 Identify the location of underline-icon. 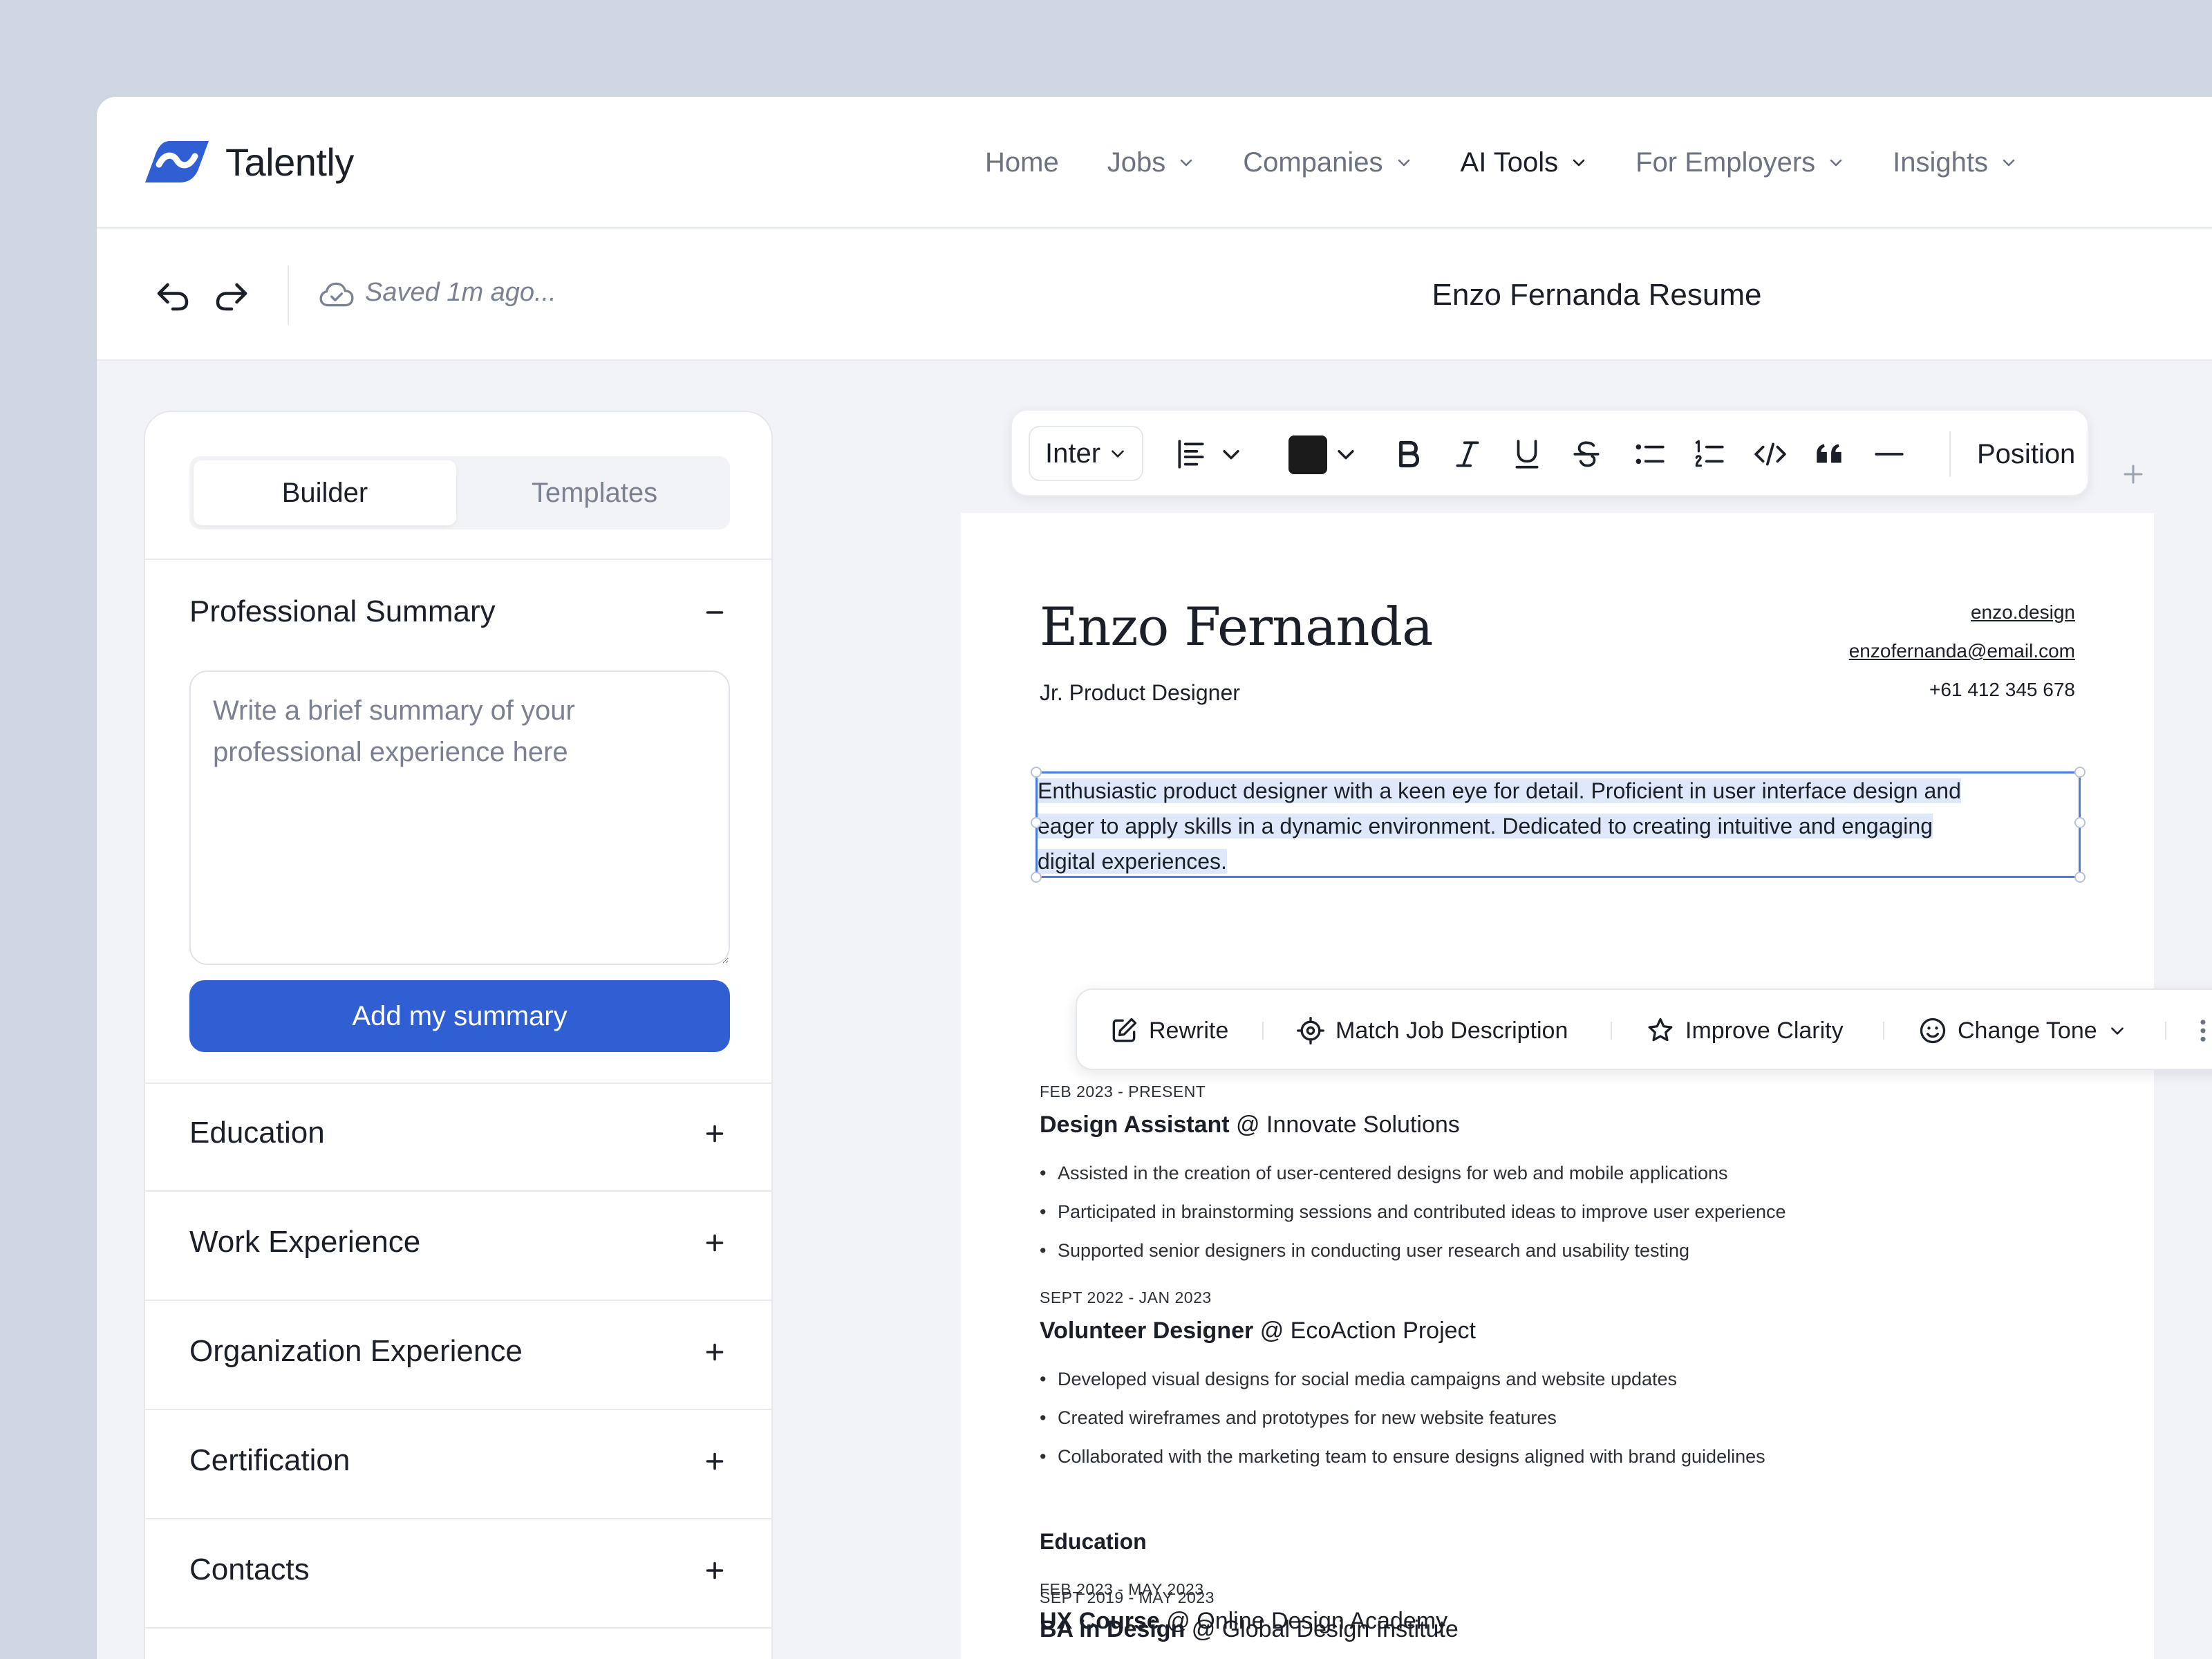
(1527, 454).